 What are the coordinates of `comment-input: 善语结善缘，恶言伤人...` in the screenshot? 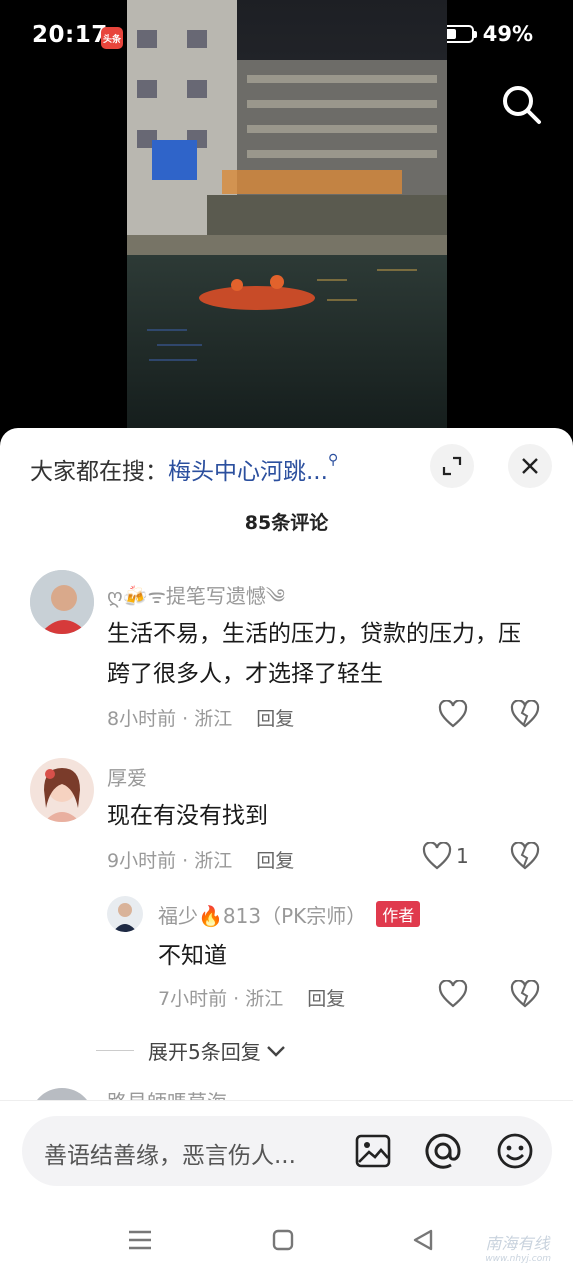 It's located at (287, 1151).